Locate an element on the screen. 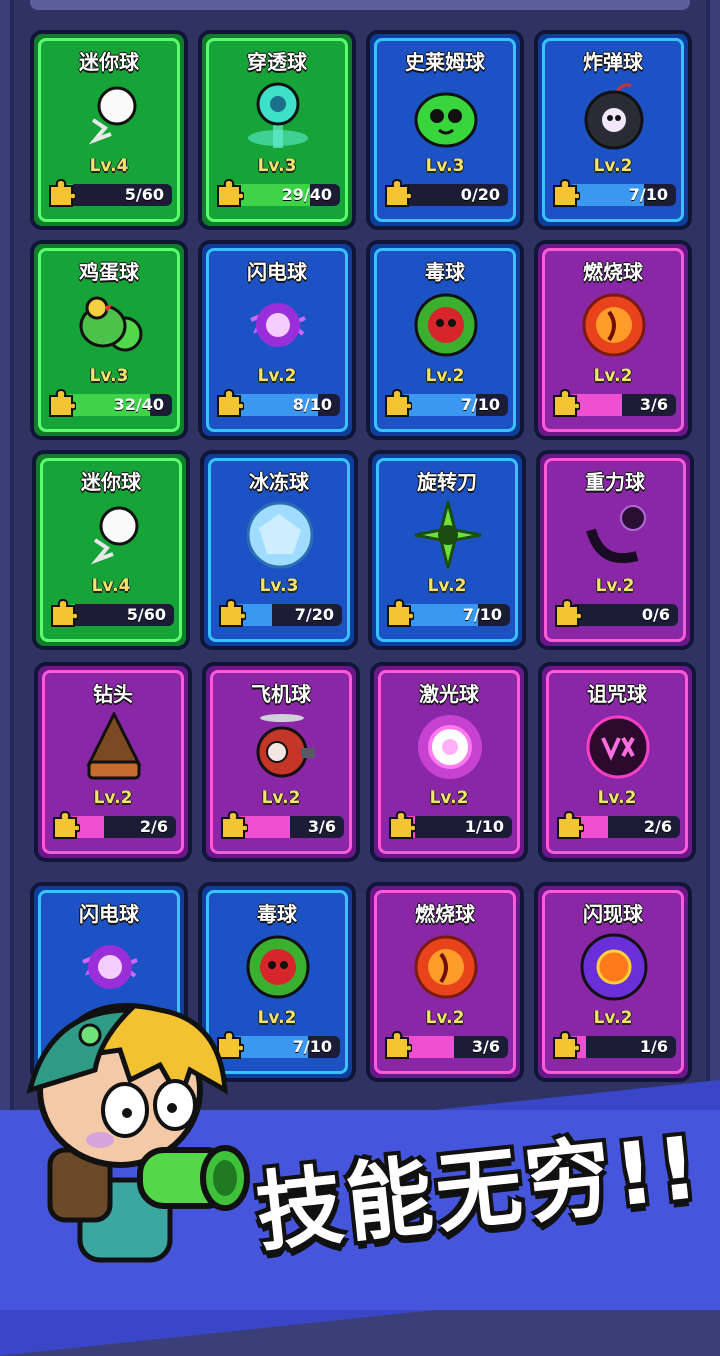 Image resolution: width=720 pixels, height=1356 pixels. ball-card: 飞机球 Lv.2 3/6 is located at coordinates (281, 762).